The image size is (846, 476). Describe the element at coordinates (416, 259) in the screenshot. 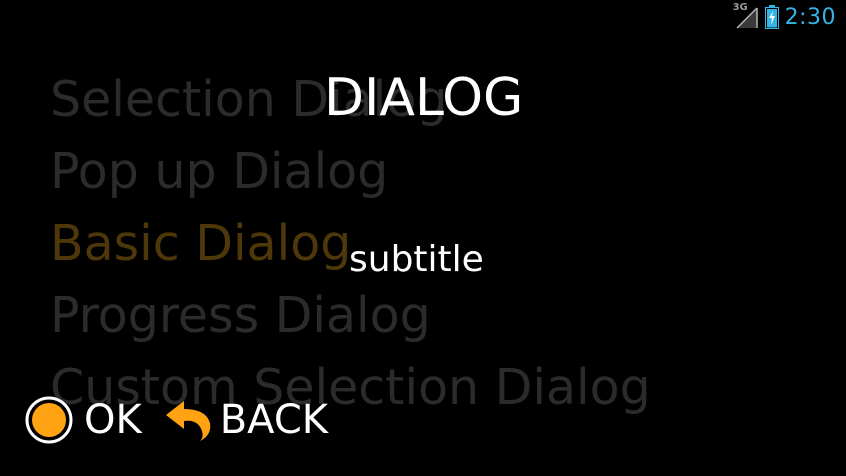

I see `dialog-subtitle: subtitle` at that location.